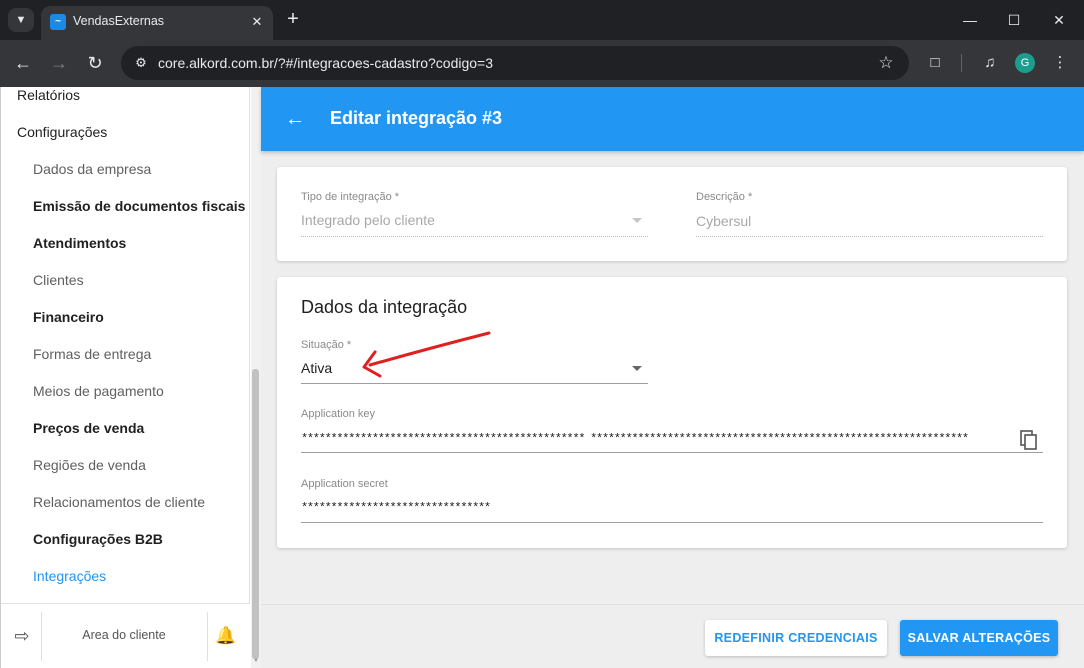  Describe the element at coordinates (125, 391) in the screenshot. I see `sidebar-item-meios-pagamento: Meios de pagamento` at that location.